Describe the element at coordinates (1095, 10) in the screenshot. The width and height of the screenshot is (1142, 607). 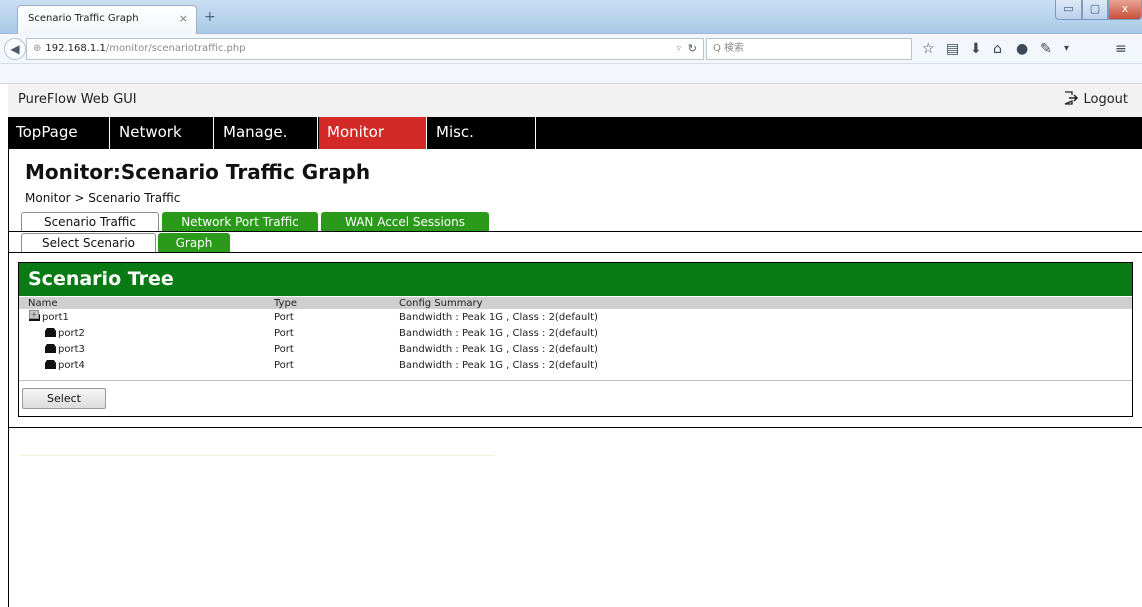
I see `window-maximize-button: ▢` at that location.